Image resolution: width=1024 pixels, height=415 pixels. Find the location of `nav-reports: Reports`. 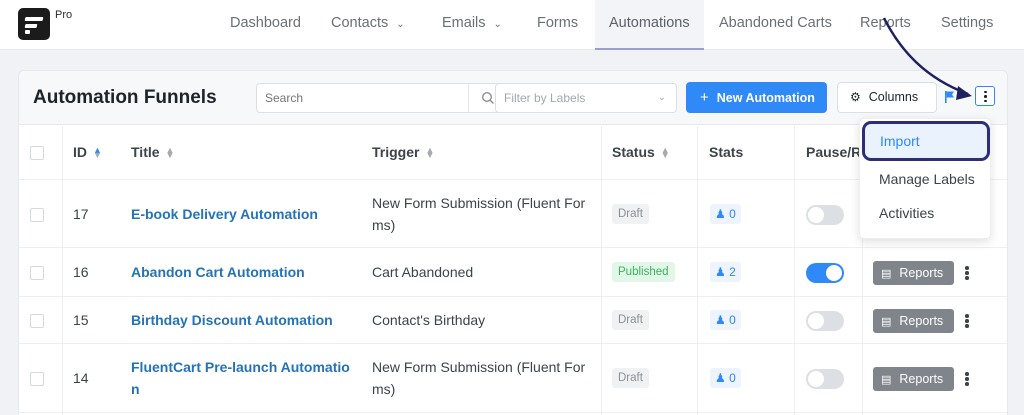

nav-reports: Reports is located at coordinates (885, 25).